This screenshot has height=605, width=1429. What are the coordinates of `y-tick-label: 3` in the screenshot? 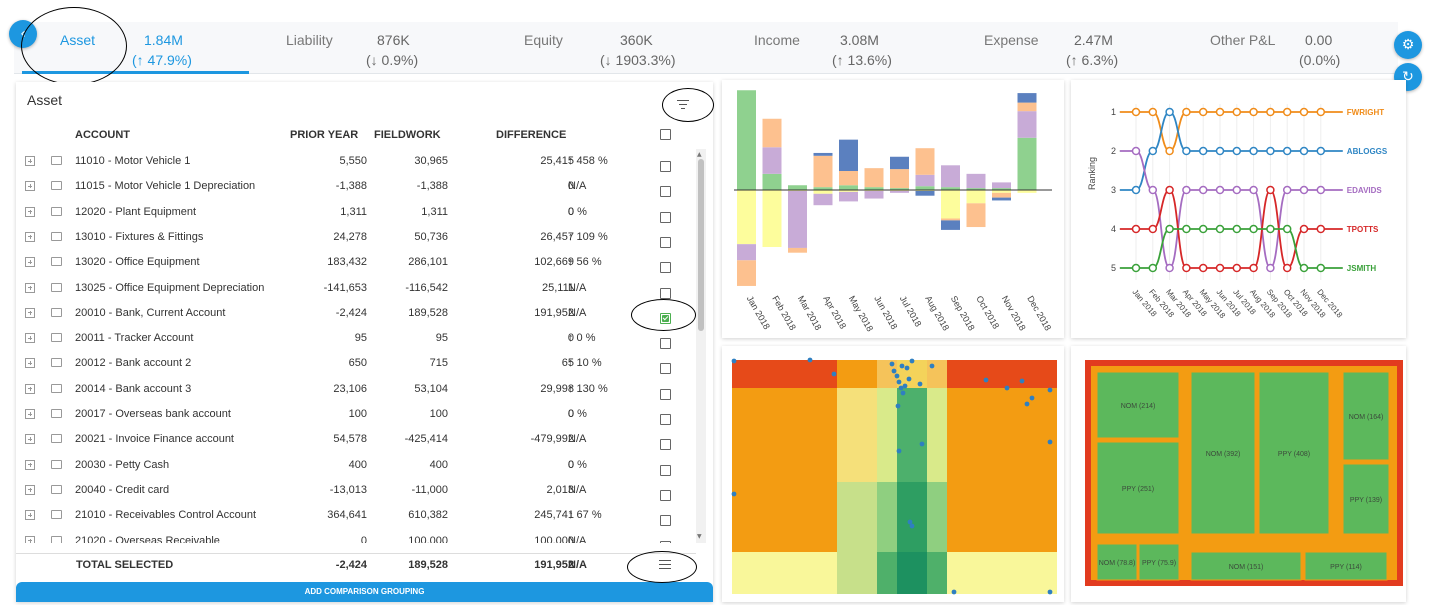 It's located at (1113, 190).